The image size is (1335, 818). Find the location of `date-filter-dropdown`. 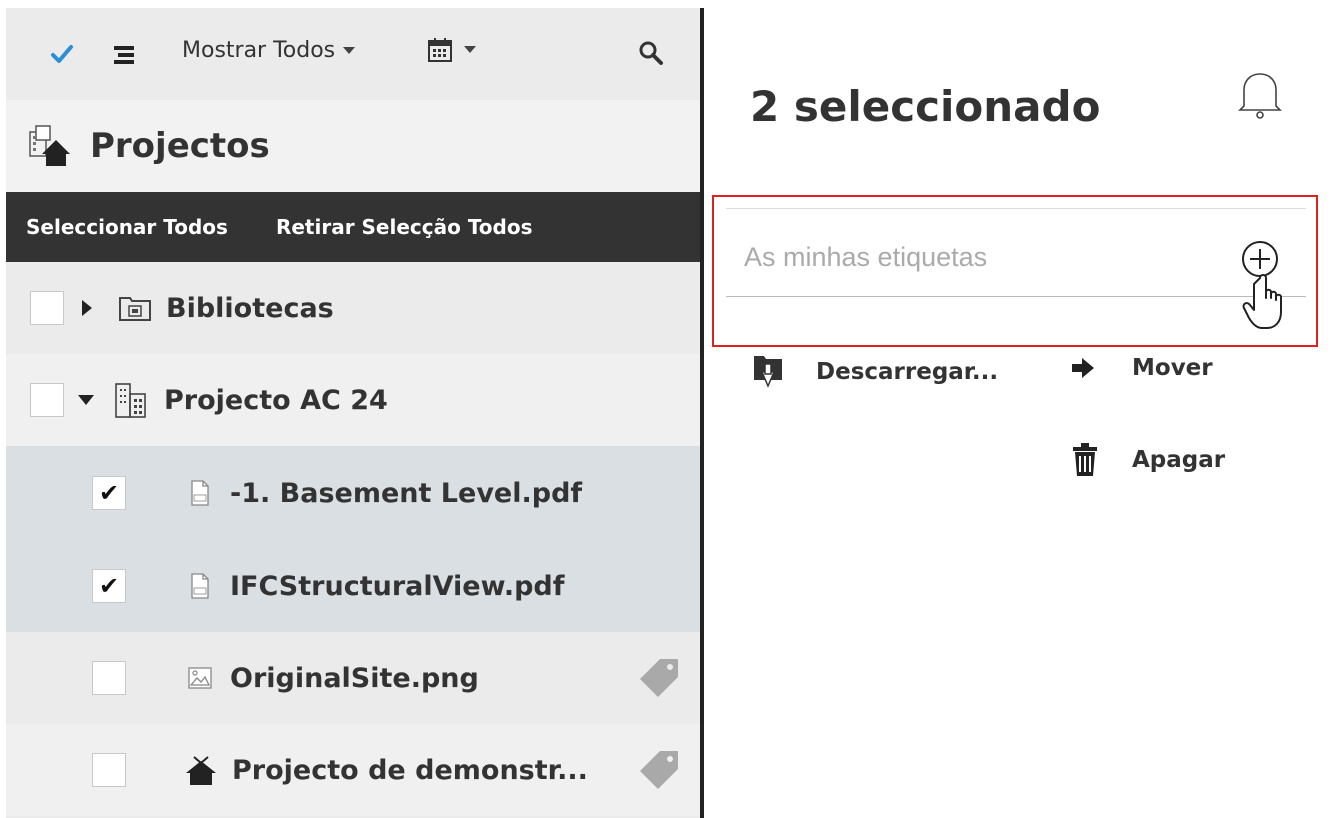

date-filter-dropdown is located at coordinates (451, 50).